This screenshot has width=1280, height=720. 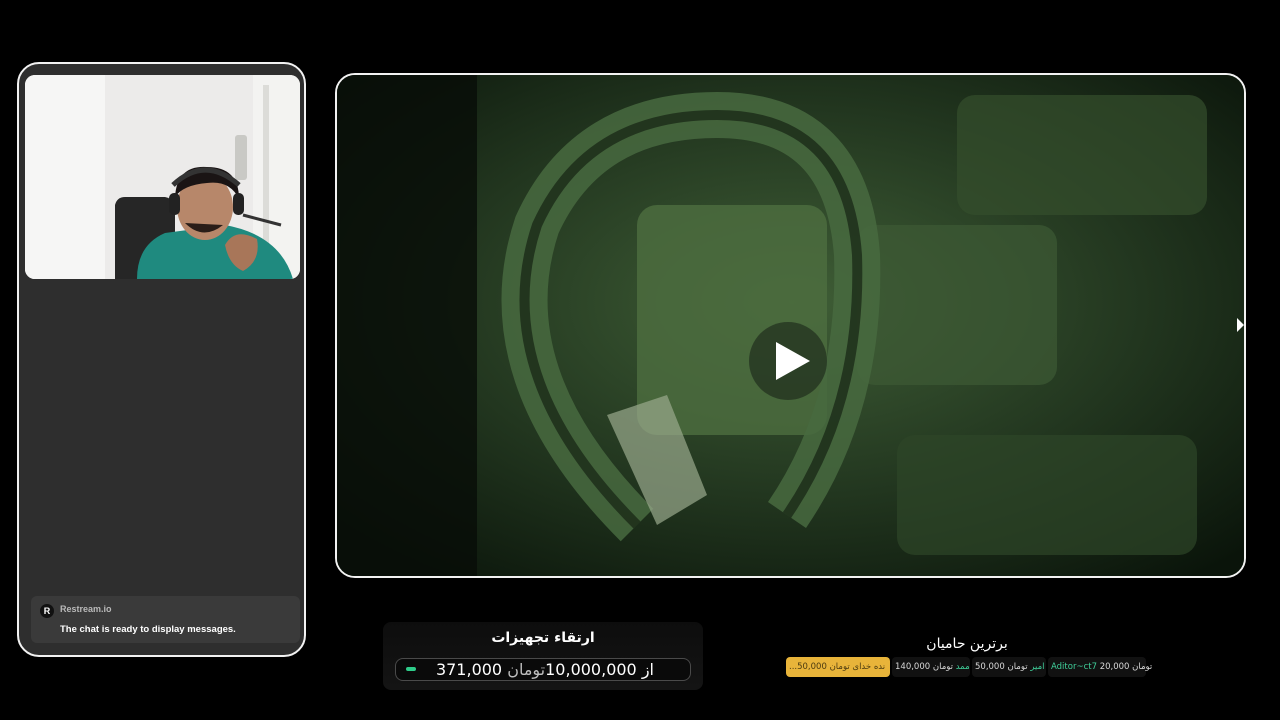 I want to click on mouse-cursor-icon, so click(x=1240, y=325).